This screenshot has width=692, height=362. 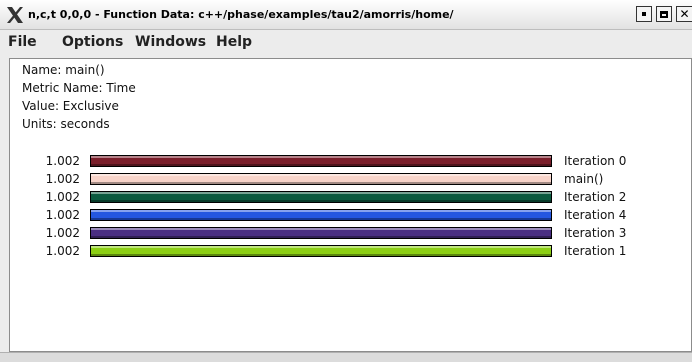 I want to click on maximize-button, so click(x=664, y=14).